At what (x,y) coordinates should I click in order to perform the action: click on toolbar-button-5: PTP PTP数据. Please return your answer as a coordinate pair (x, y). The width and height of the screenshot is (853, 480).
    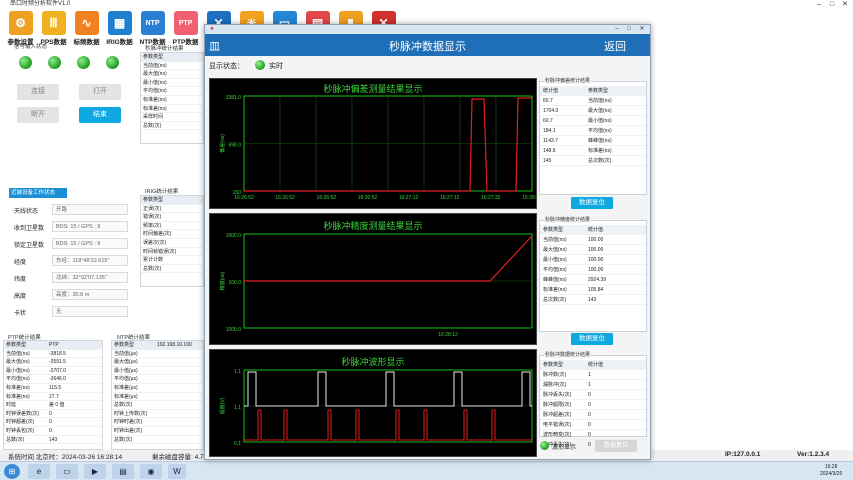
    Looking at the image, I should click on (185, 27).